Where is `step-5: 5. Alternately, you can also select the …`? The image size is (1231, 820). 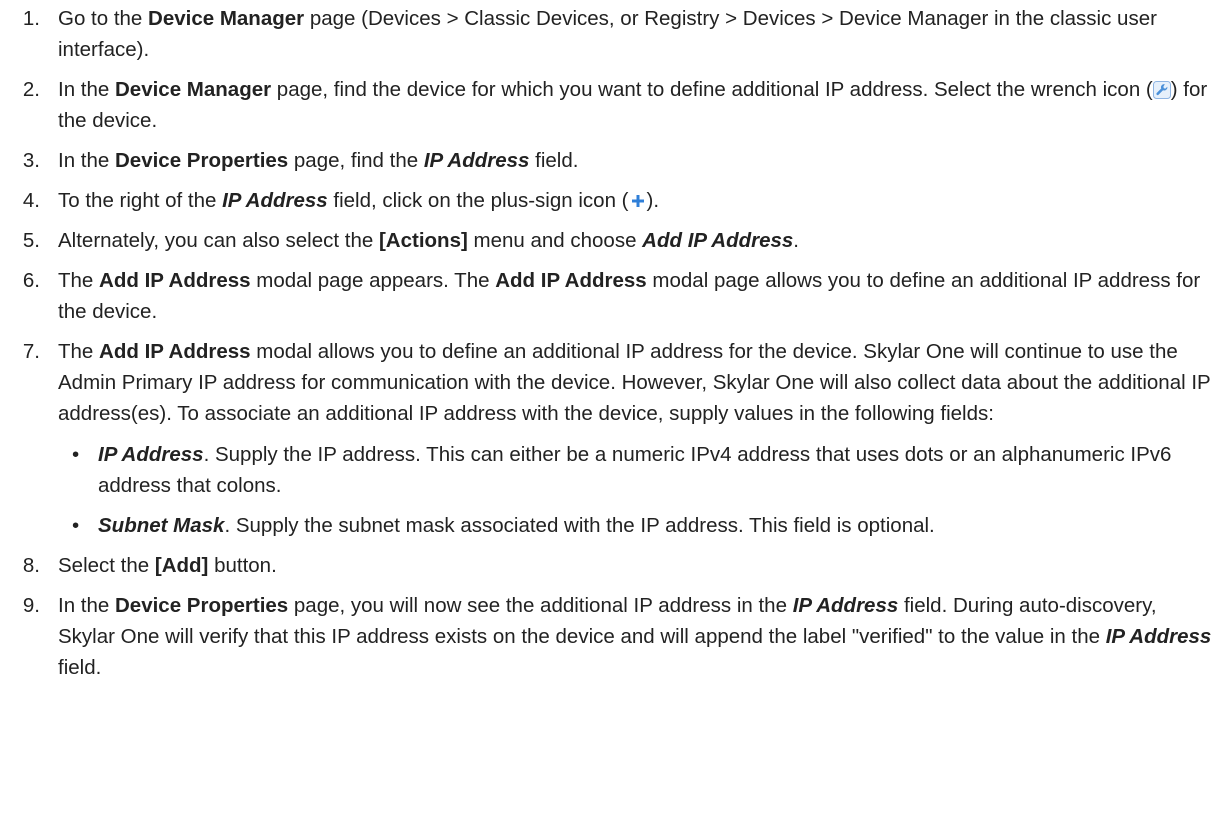
step-5: 5. Alternately, you can also select the … is located at coordinates (613, 240).